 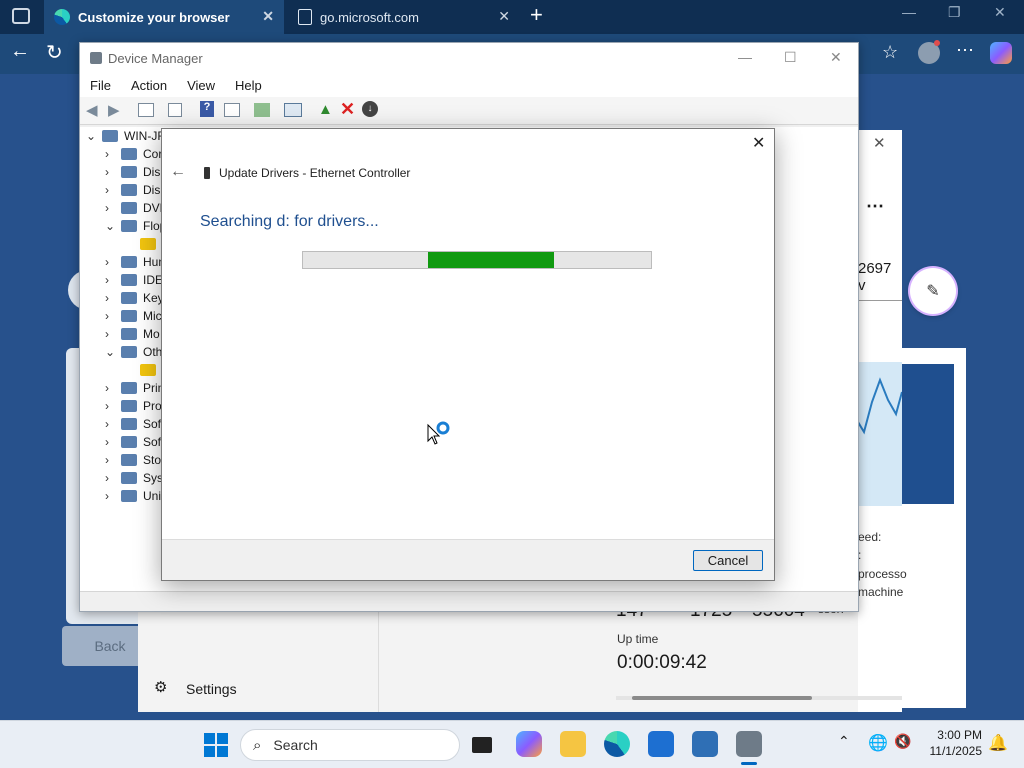 I want to click on volume-muted-icon: 🔇, so click(x=902, y=741).